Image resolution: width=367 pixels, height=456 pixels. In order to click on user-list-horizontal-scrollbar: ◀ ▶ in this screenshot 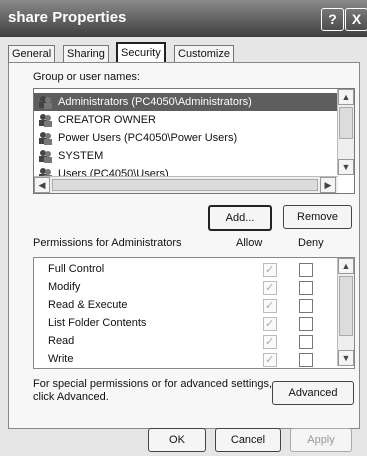, I will do `click(186, 184)`.